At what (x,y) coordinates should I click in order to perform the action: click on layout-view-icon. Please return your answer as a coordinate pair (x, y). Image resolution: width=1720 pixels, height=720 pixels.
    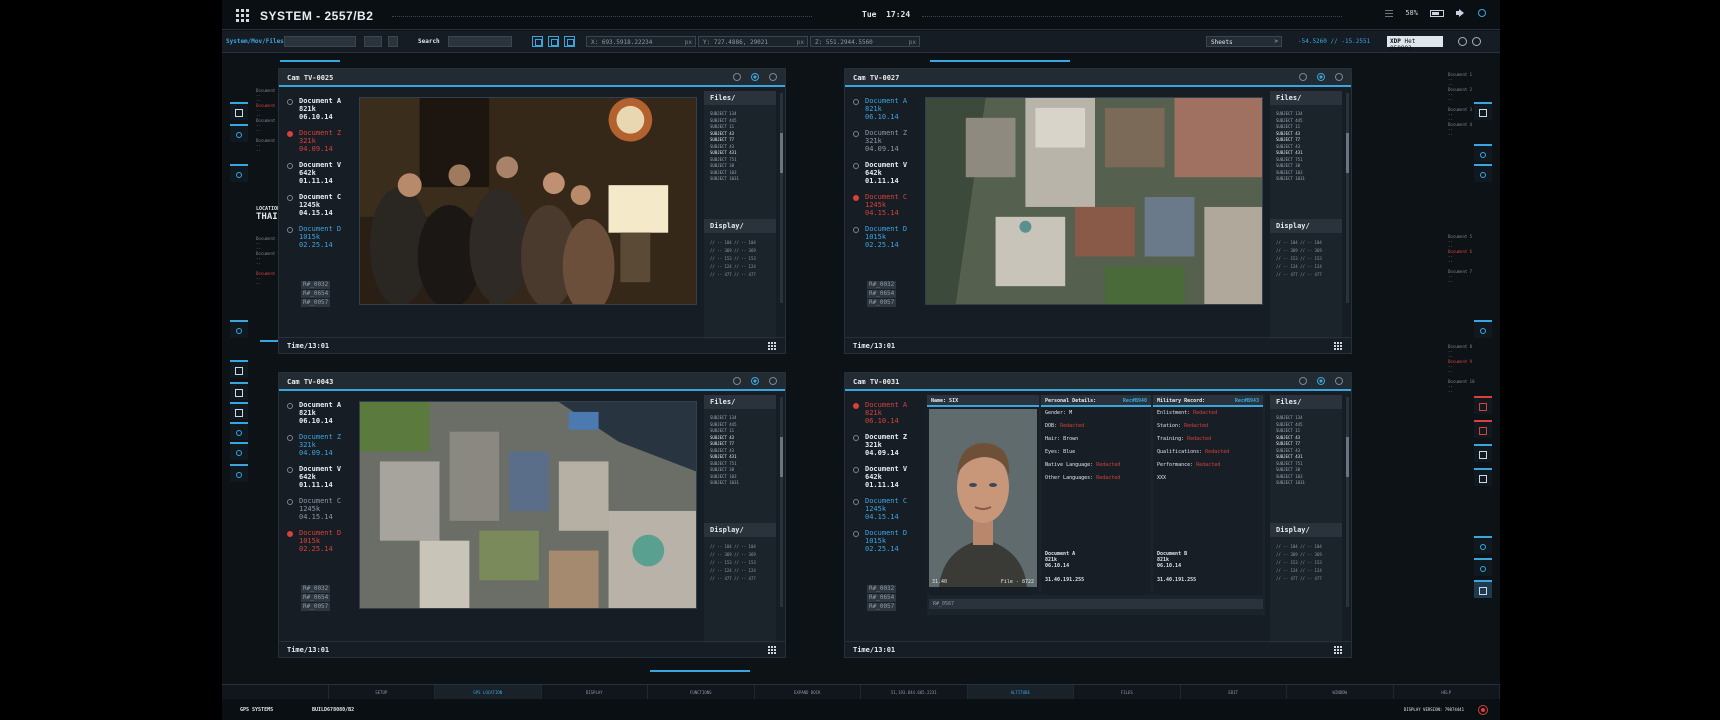
    Looking at the image, I should click on (537, 41).